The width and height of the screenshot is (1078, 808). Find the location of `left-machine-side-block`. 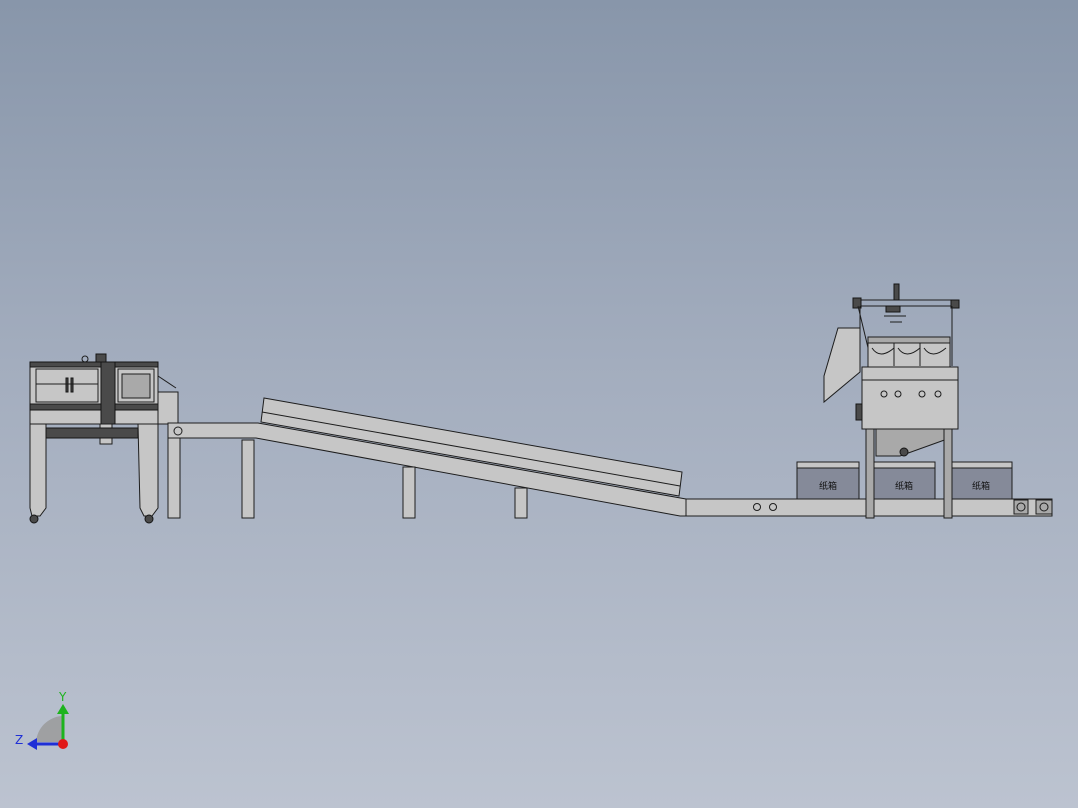

left-machine-side-block is located at coordinates (168, 408).